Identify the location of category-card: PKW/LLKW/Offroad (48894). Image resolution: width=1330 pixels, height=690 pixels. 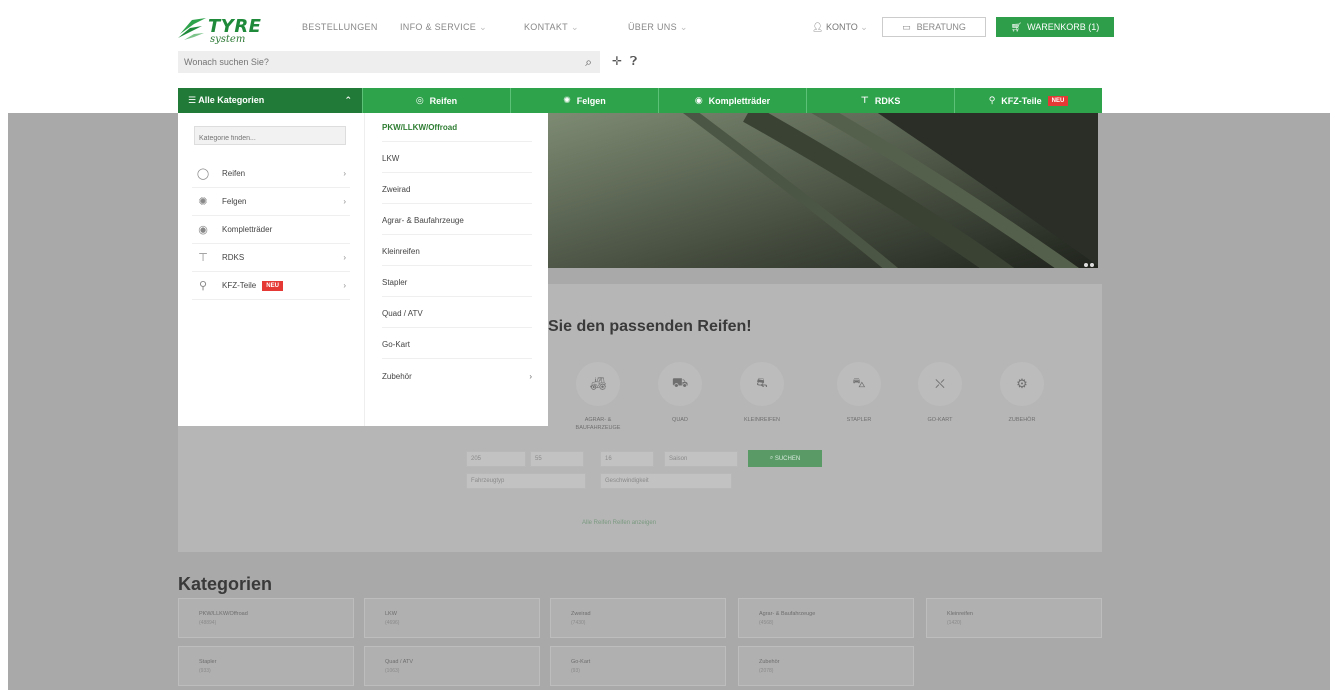
(266, 618).